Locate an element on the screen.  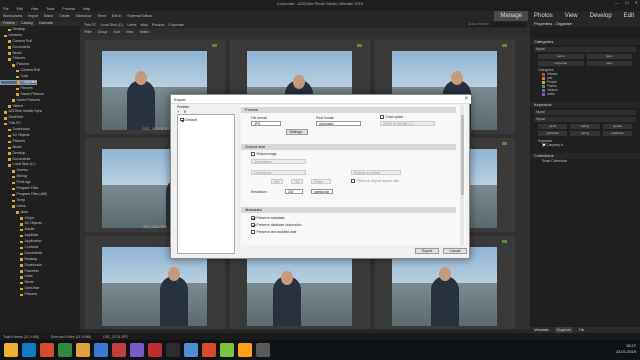
menu-tools: Tools is located at coordinates (50, 9).